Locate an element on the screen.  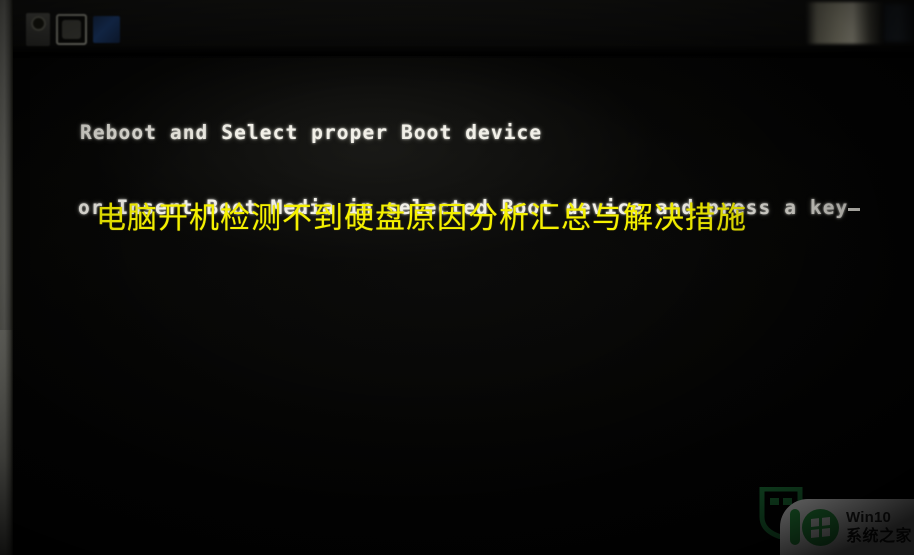
overlay-caption: 电脑开机检测不到硬盘原因分析汇总与解决措施 is located at coordinates (421, 218).